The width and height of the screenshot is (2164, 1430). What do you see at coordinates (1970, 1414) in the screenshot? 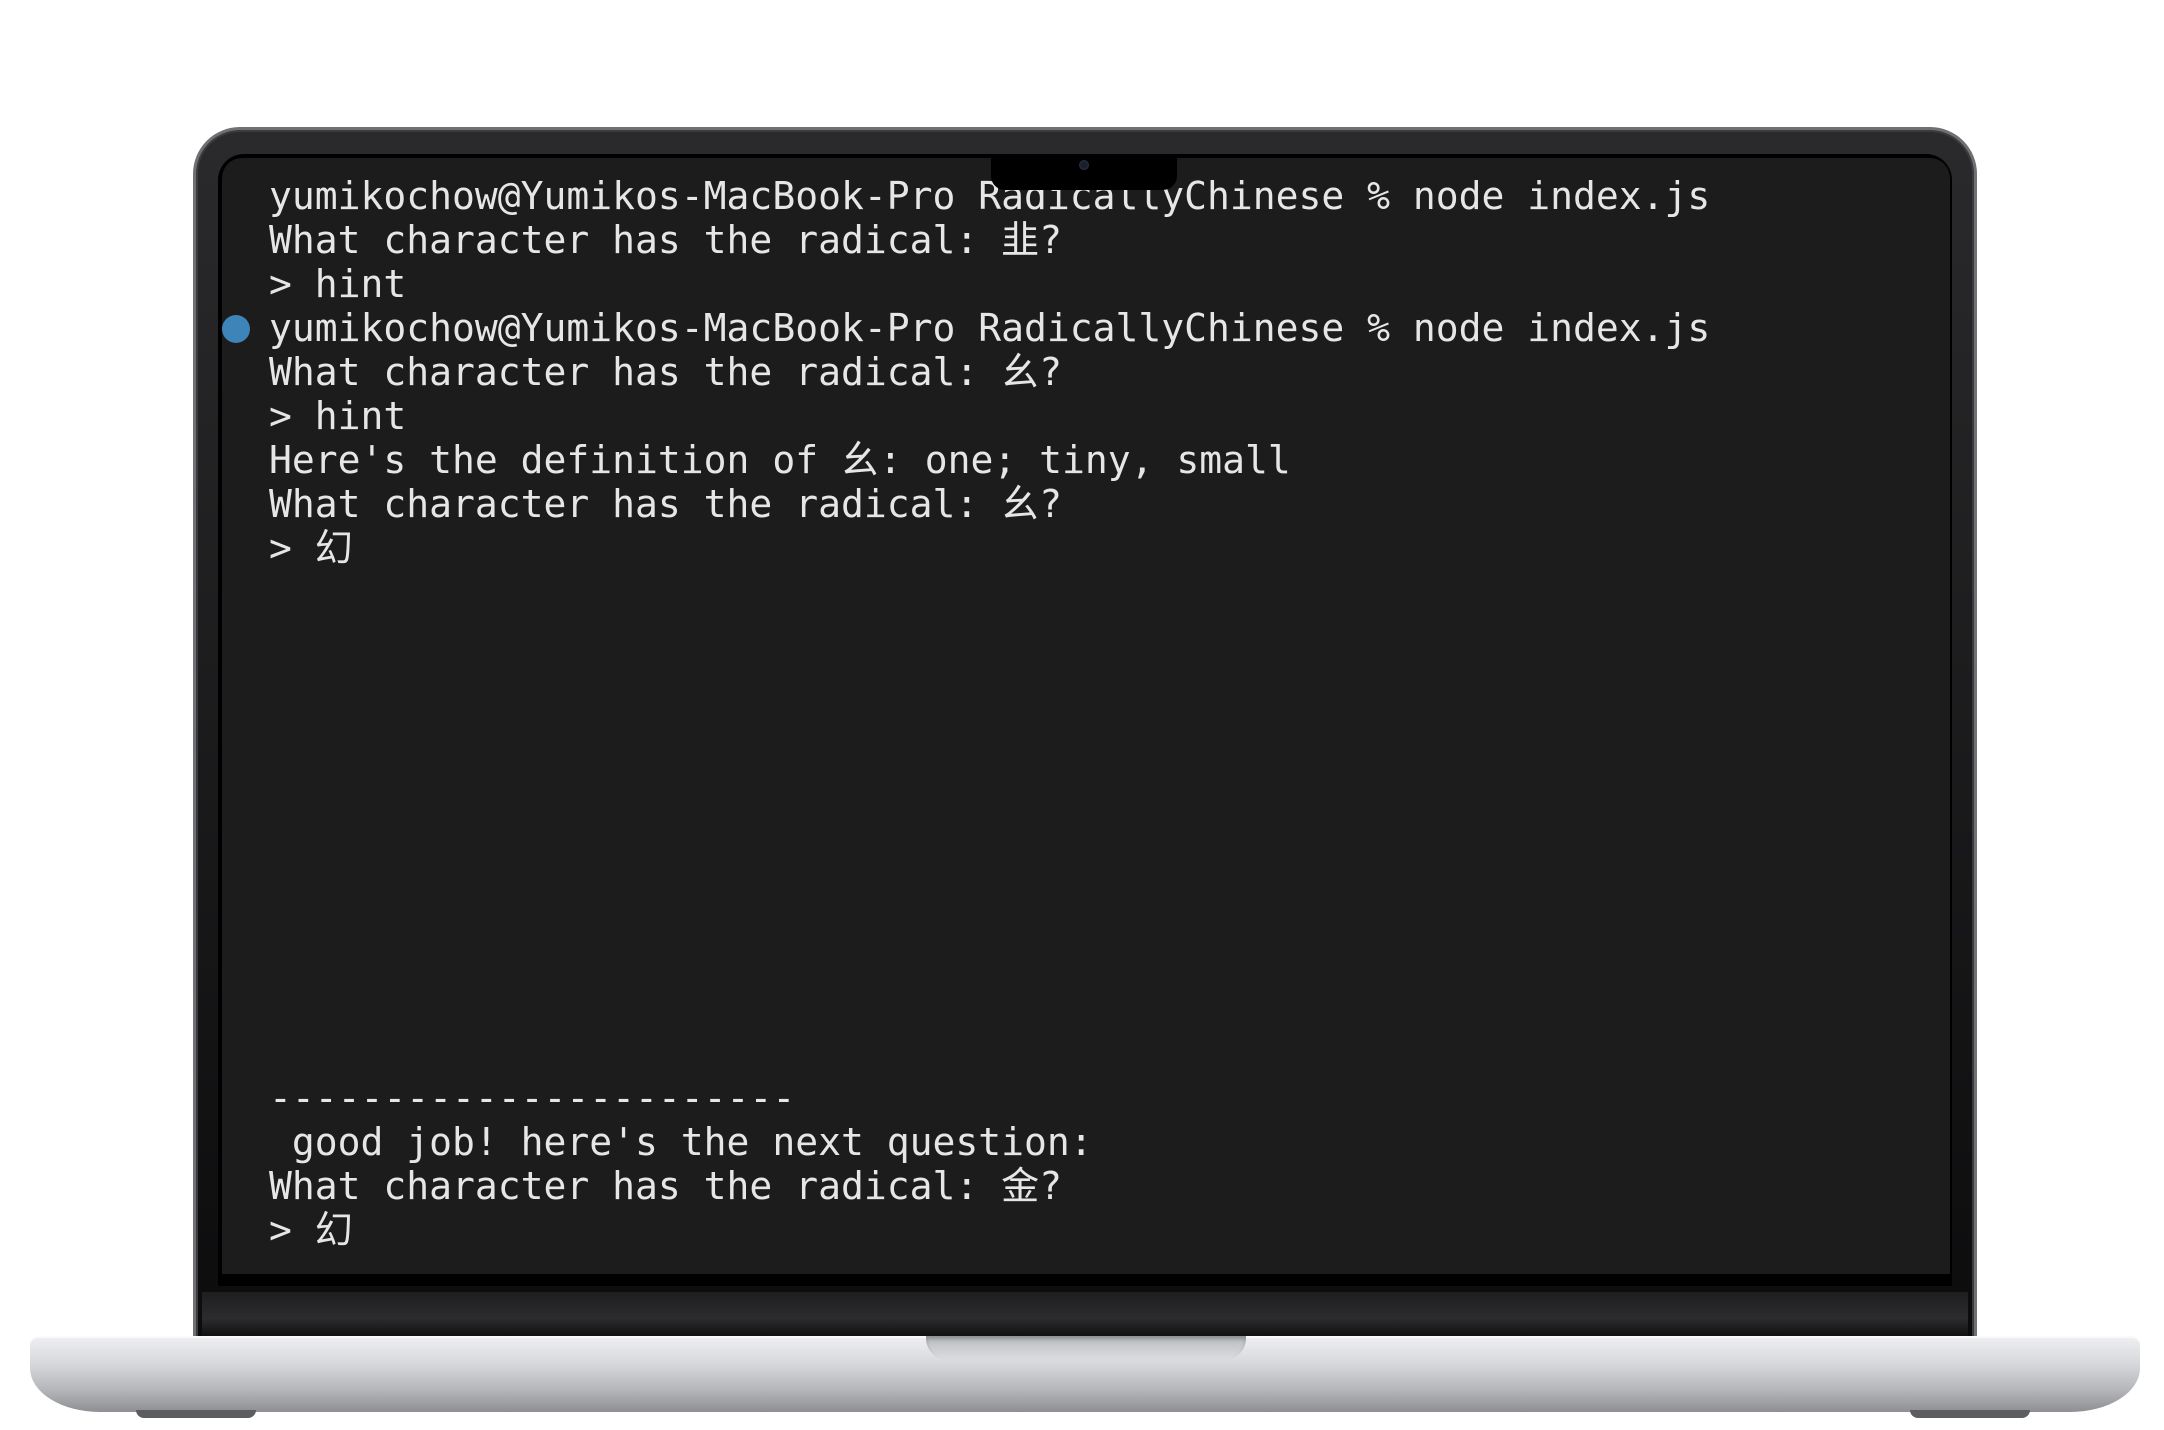
I see `laptop-foot-right` at bounding box center [1970, 1414].